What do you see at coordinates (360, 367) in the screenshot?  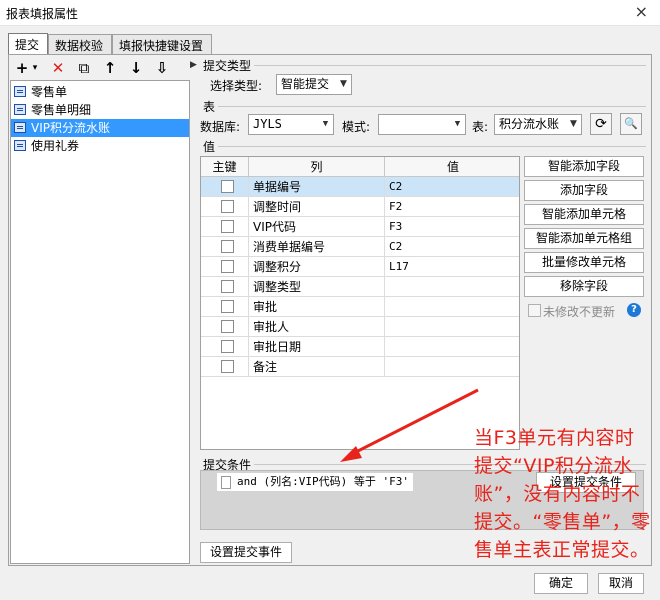 I see `table-row: 备注` at bounding box center [360, 367].